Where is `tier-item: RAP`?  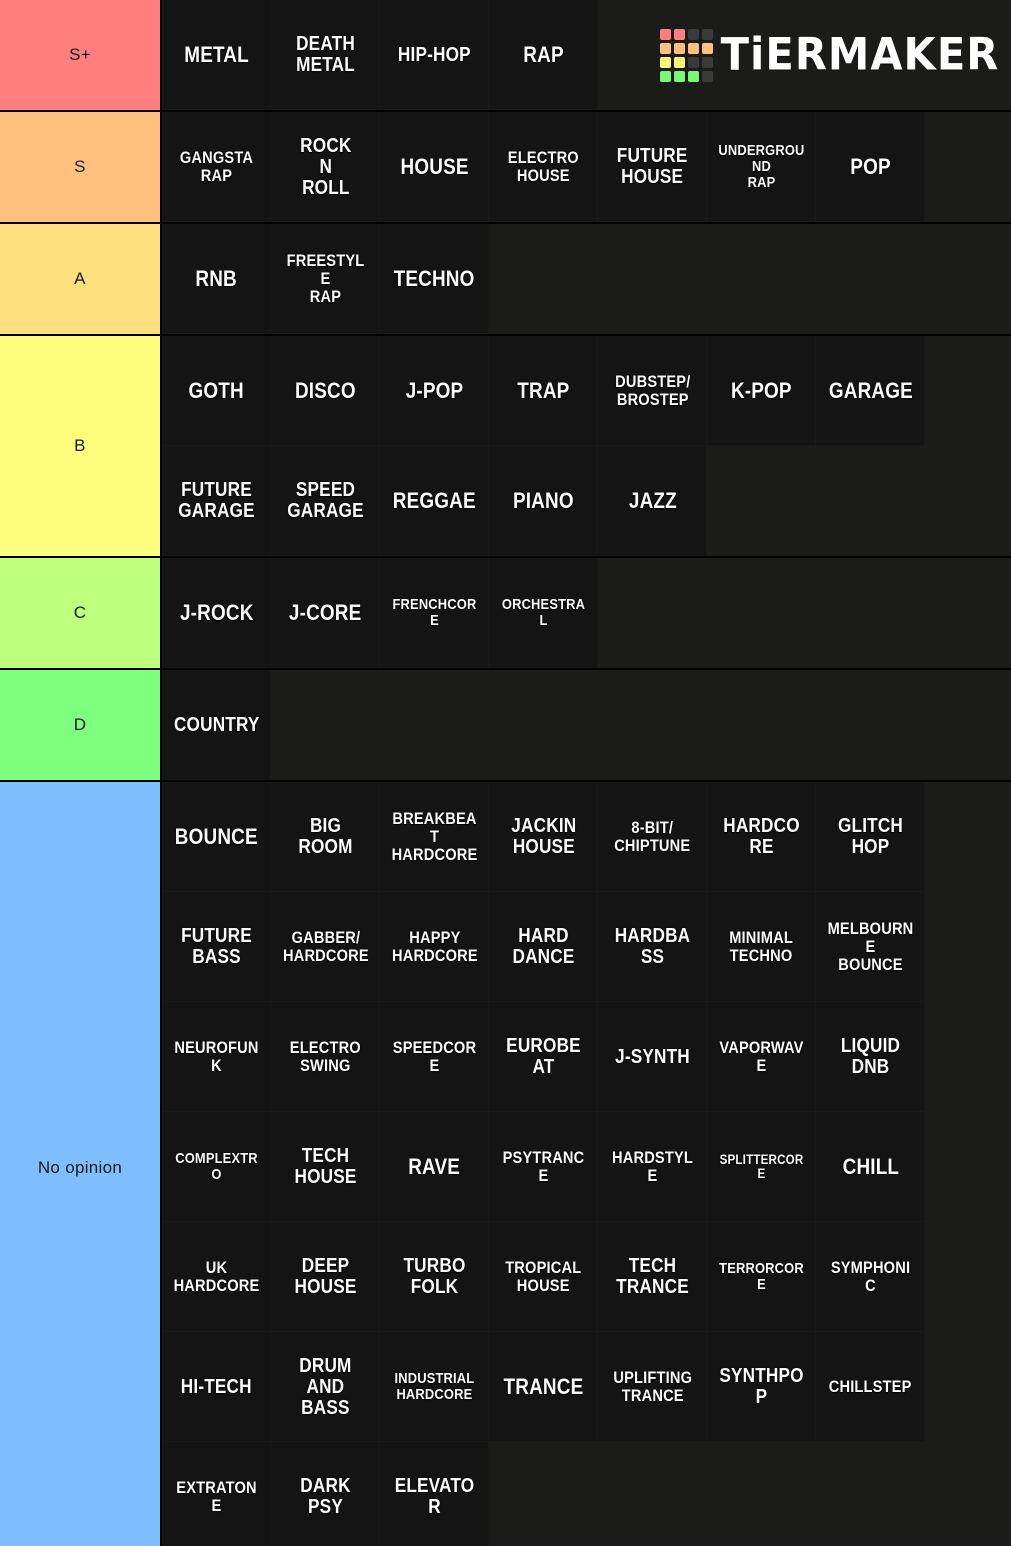
tier-item: RAP is located at coordinates (543, 55).